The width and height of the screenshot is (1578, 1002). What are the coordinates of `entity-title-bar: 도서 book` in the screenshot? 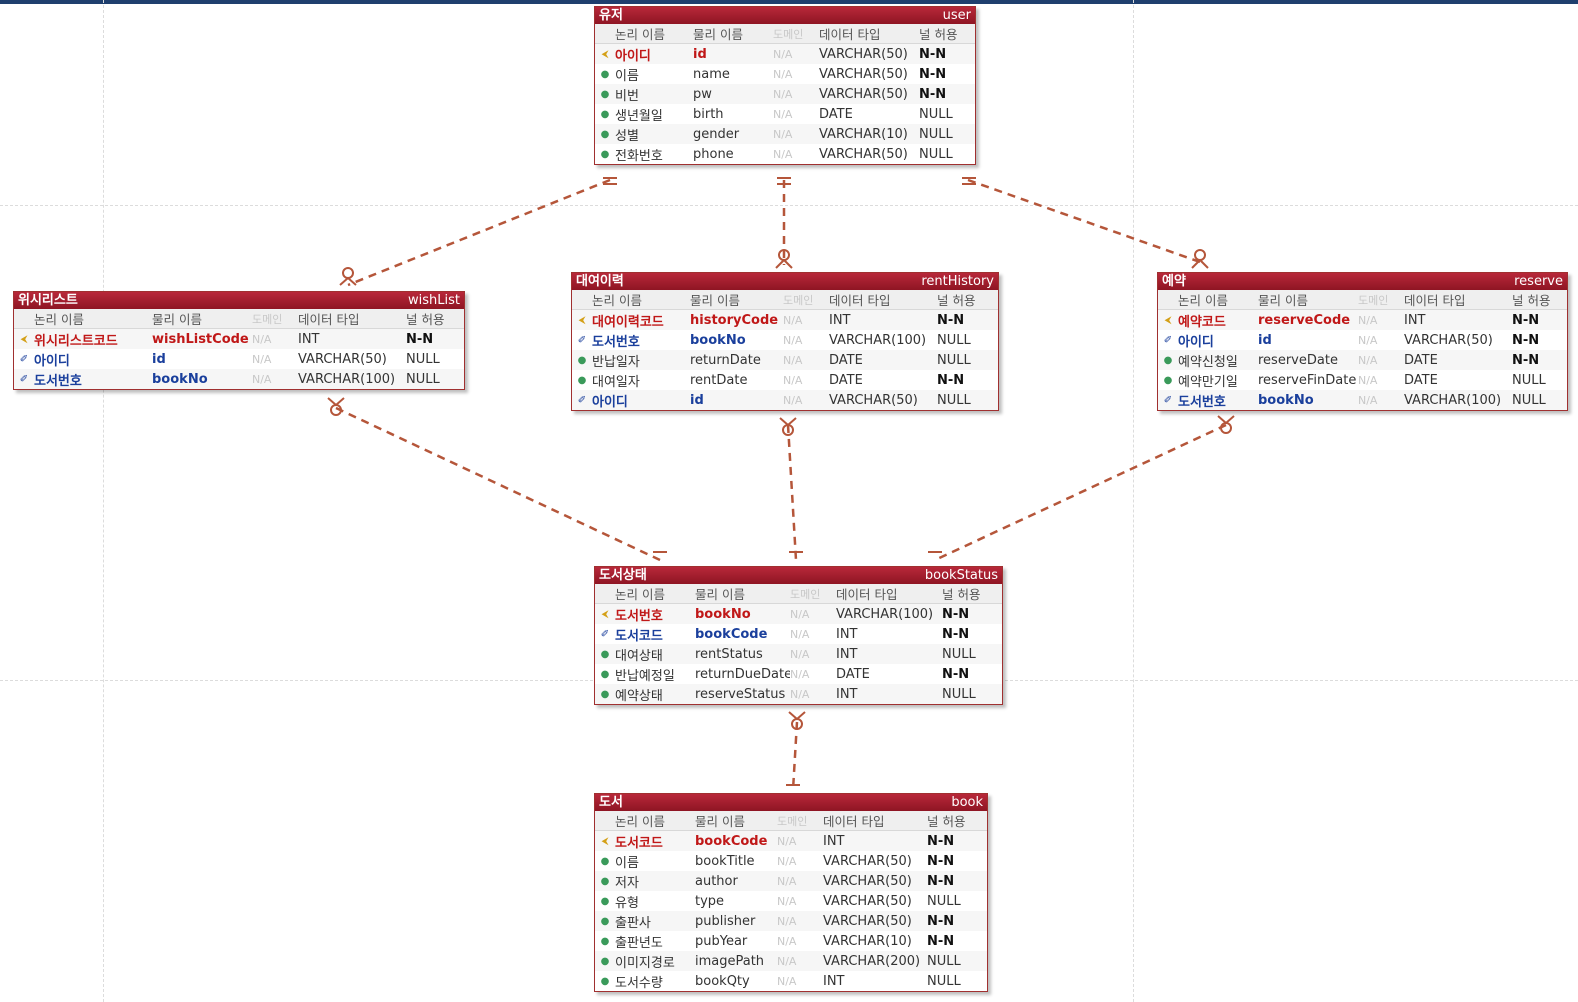 It's located at (791, 802).